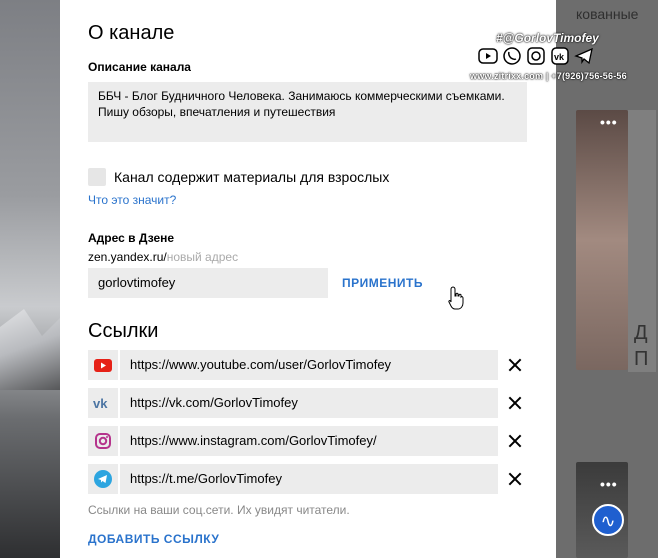 The height and width of the screenshot is (558, 658). What do you see at coordinates (607, 14) in the screenshot?
I see `feed-tab-label: кованные` at bounding box center [607, 14].